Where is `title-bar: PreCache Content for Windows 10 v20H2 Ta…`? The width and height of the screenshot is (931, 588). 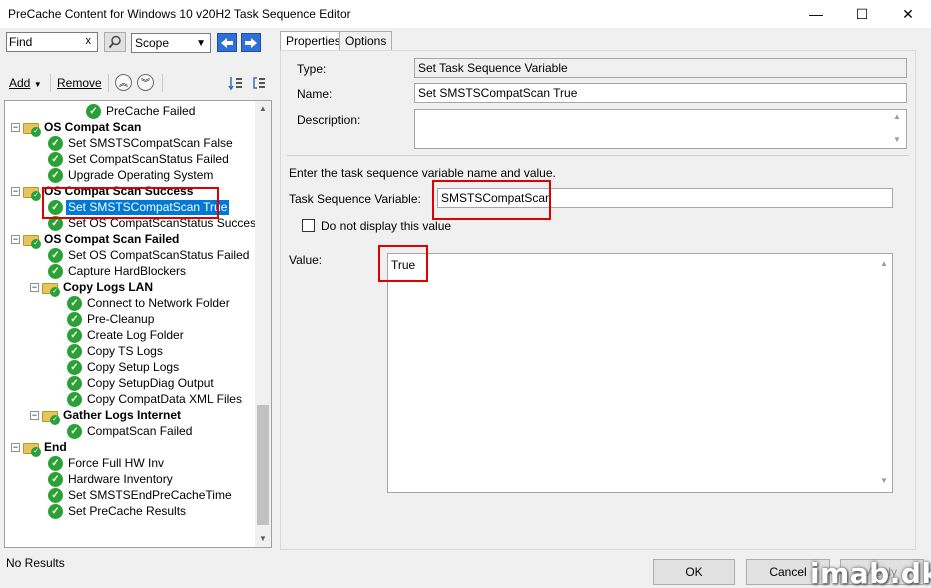
title-bar: PreCache Content for Windows 10 v20H2 Ta… is located at coordinates (465, 14).